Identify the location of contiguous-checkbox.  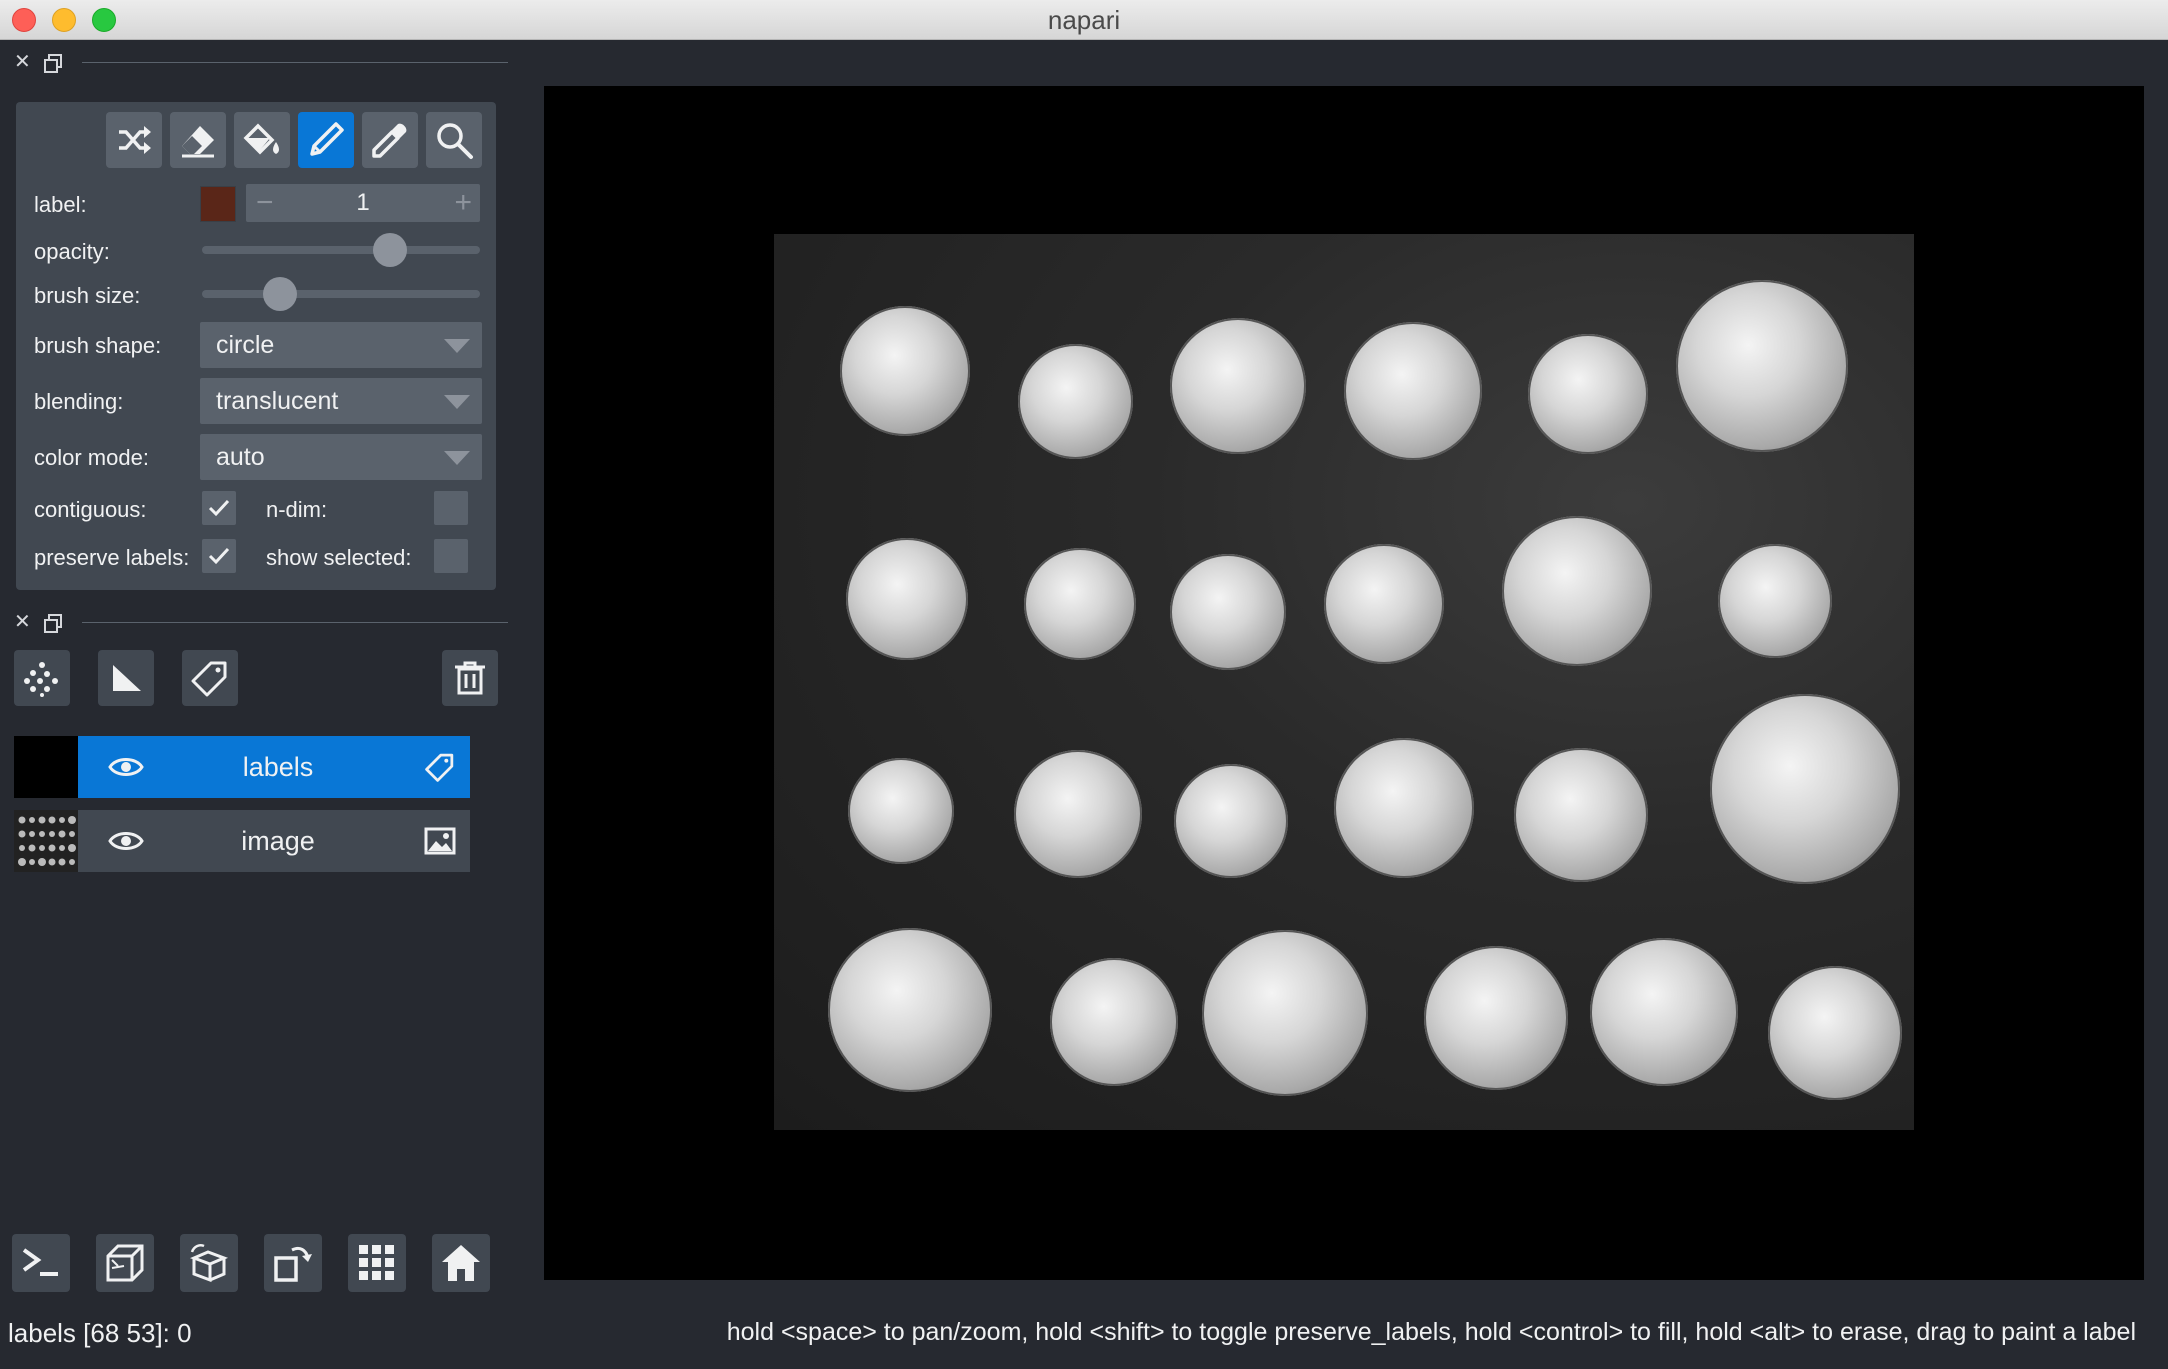
(219, 508).